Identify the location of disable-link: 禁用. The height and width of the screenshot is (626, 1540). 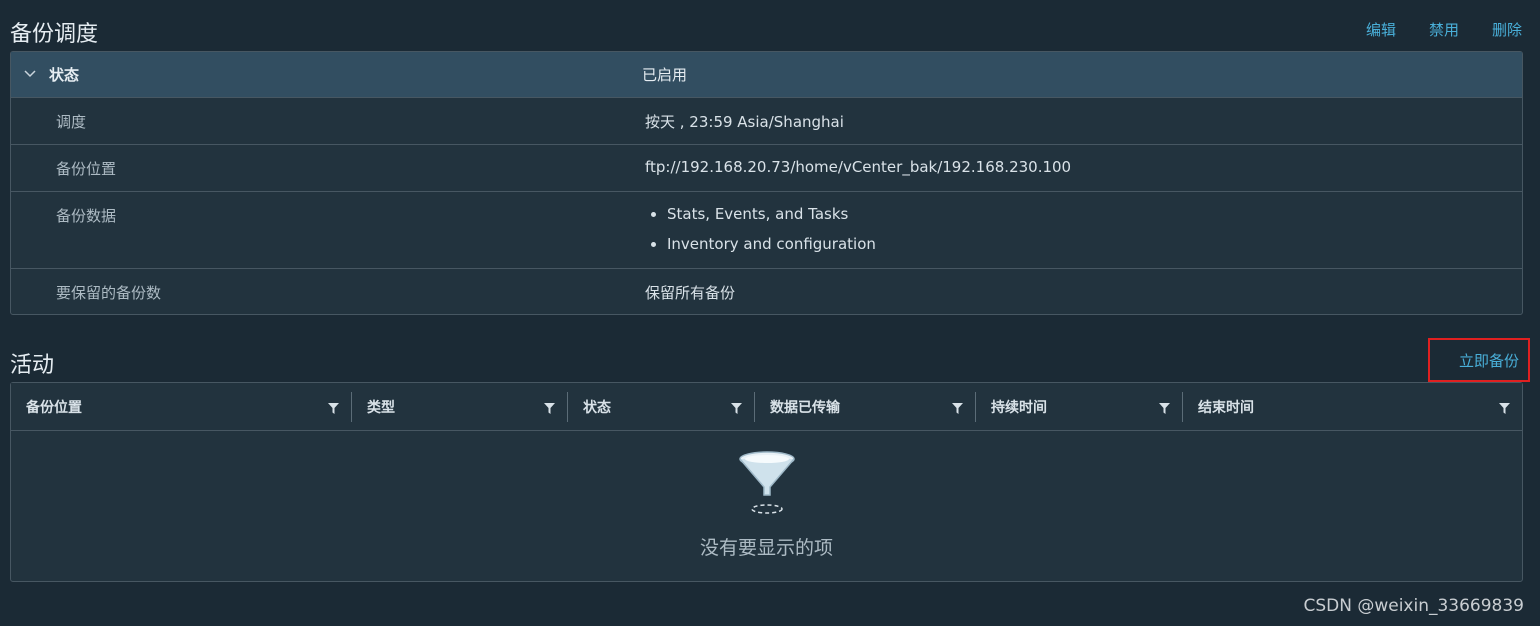
(1444, 29).